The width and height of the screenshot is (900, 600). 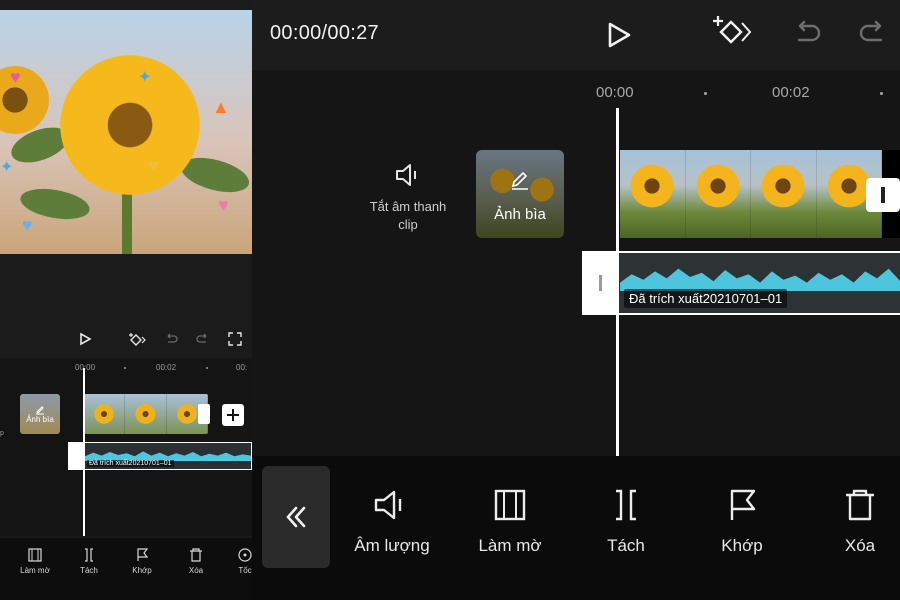 I want to click on speed-icon, so click(x=245, y=555).